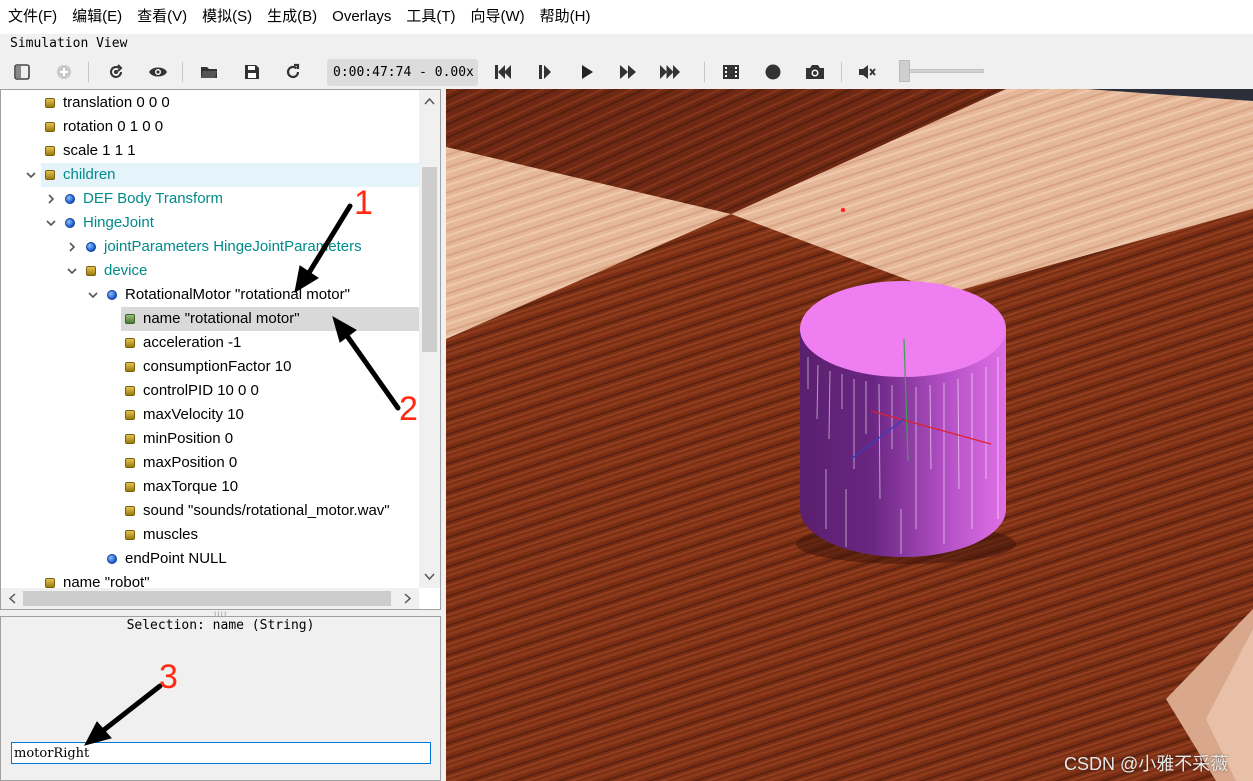  I want to click on tree-row: scale 1 1 1, so click(210, 151).